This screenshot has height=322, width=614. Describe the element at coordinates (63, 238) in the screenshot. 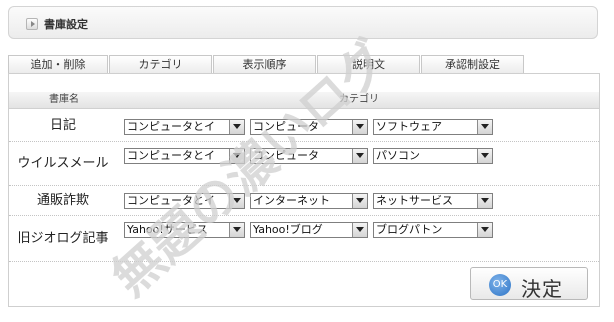

I see `library-name: 旧ジオログ記事` at that location.